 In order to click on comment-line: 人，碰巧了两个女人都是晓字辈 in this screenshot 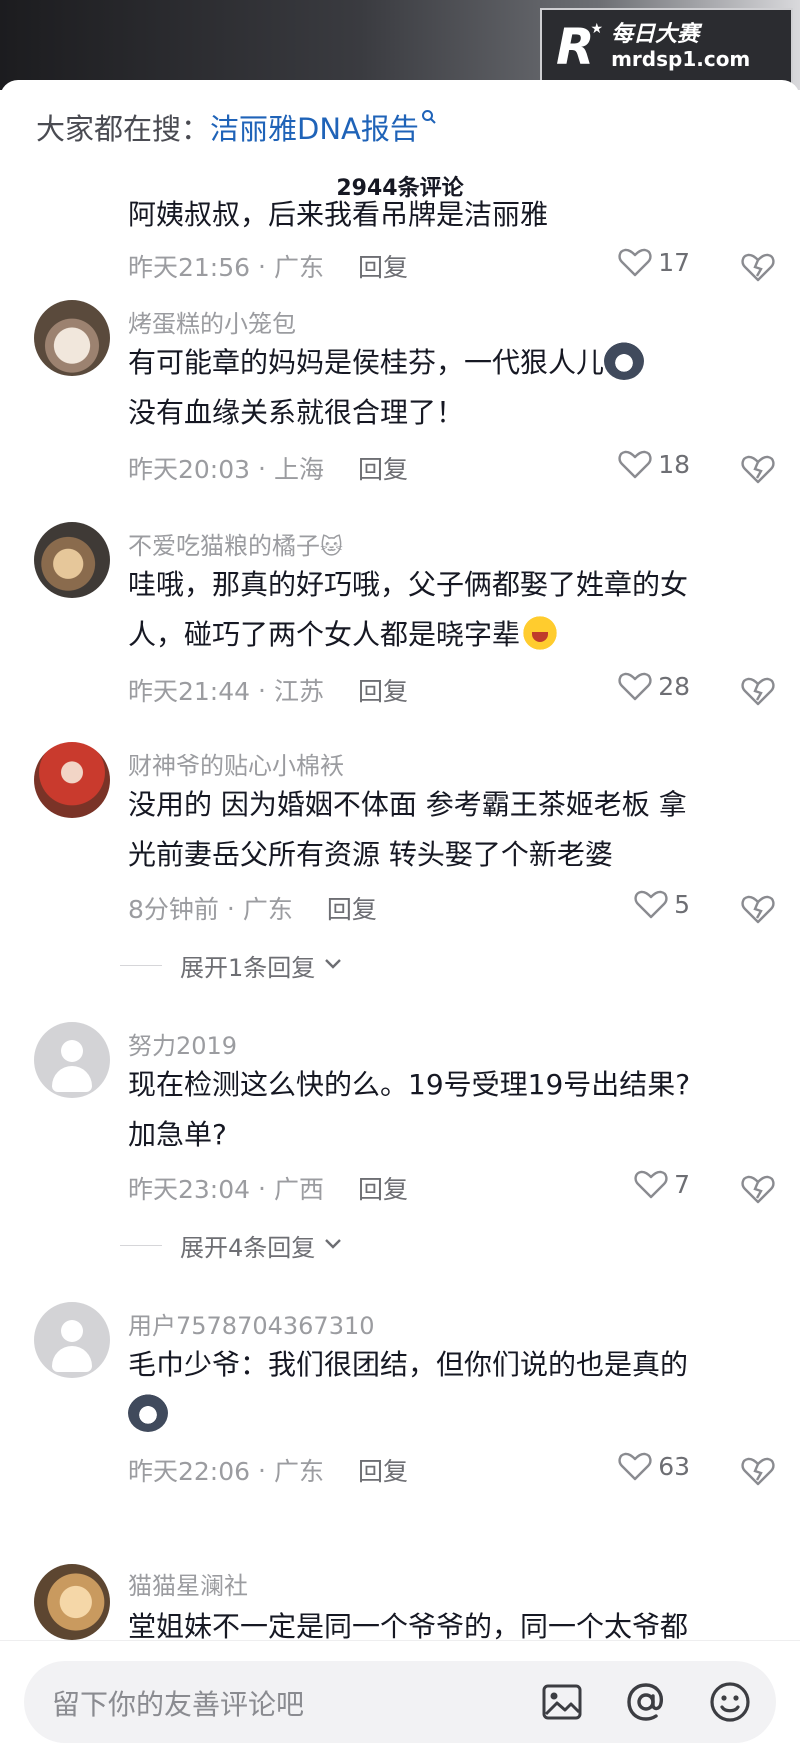, I will do `click(324, 634)`.